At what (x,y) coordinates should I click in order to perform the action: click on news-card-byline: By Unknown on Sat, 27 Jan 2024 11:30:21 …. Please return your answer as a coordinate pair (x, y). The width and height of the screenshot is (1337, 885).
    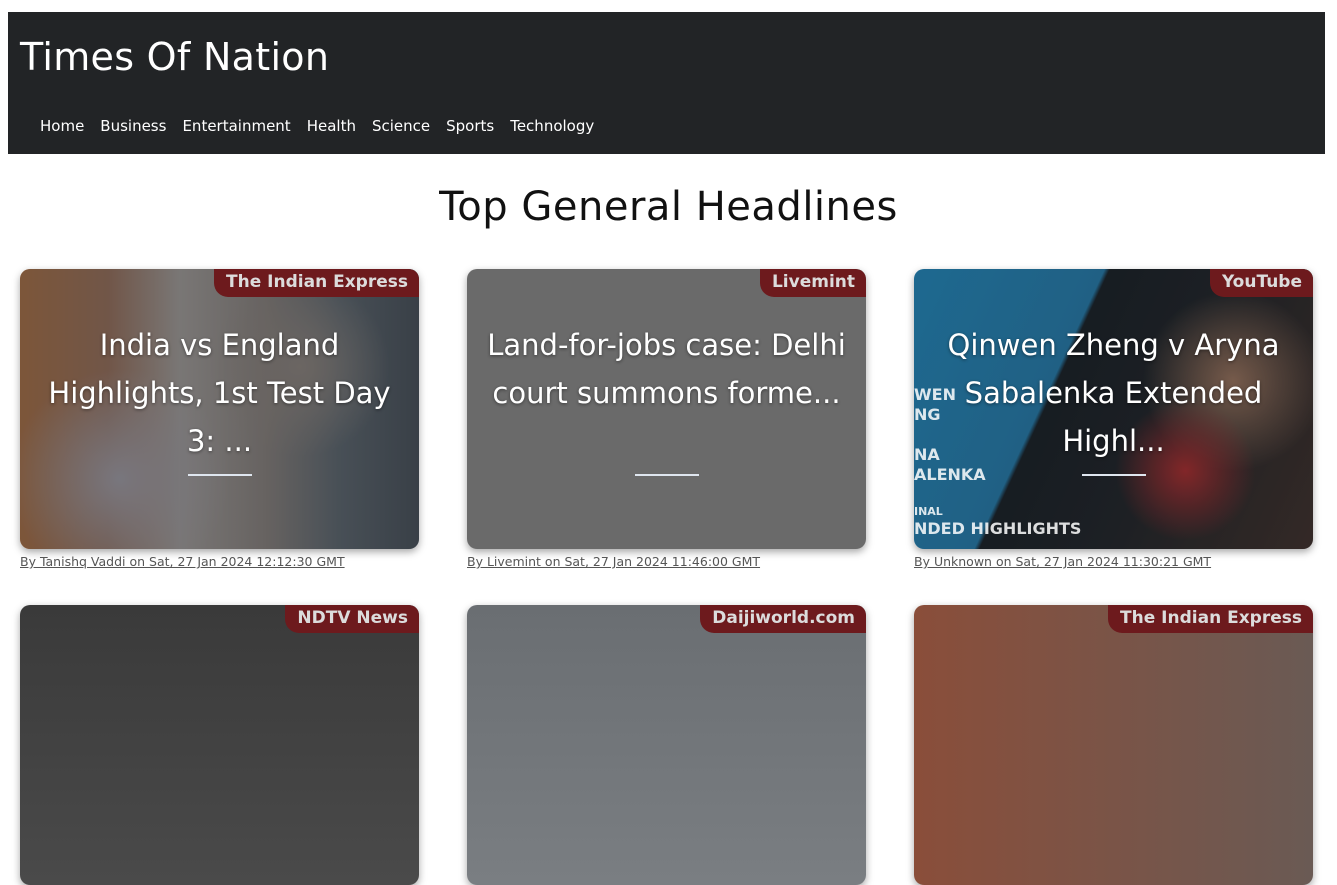
    Looking at the image, I should click on (1062, 561).